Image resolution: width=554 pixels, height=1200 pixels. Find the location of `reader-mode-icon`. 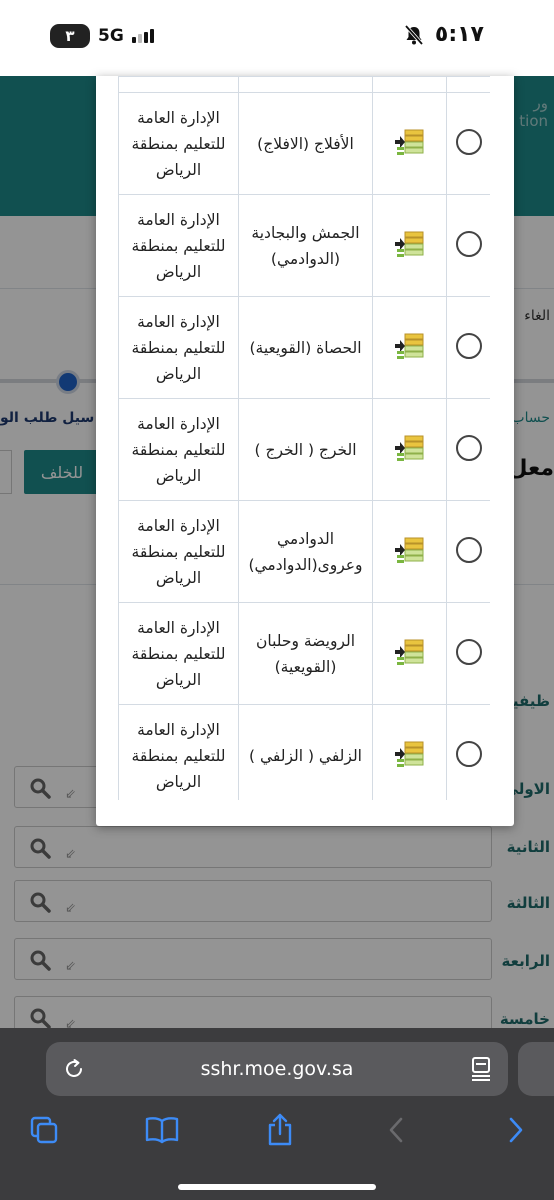

reader-mode-icon is located at coordinates (481, 1069).